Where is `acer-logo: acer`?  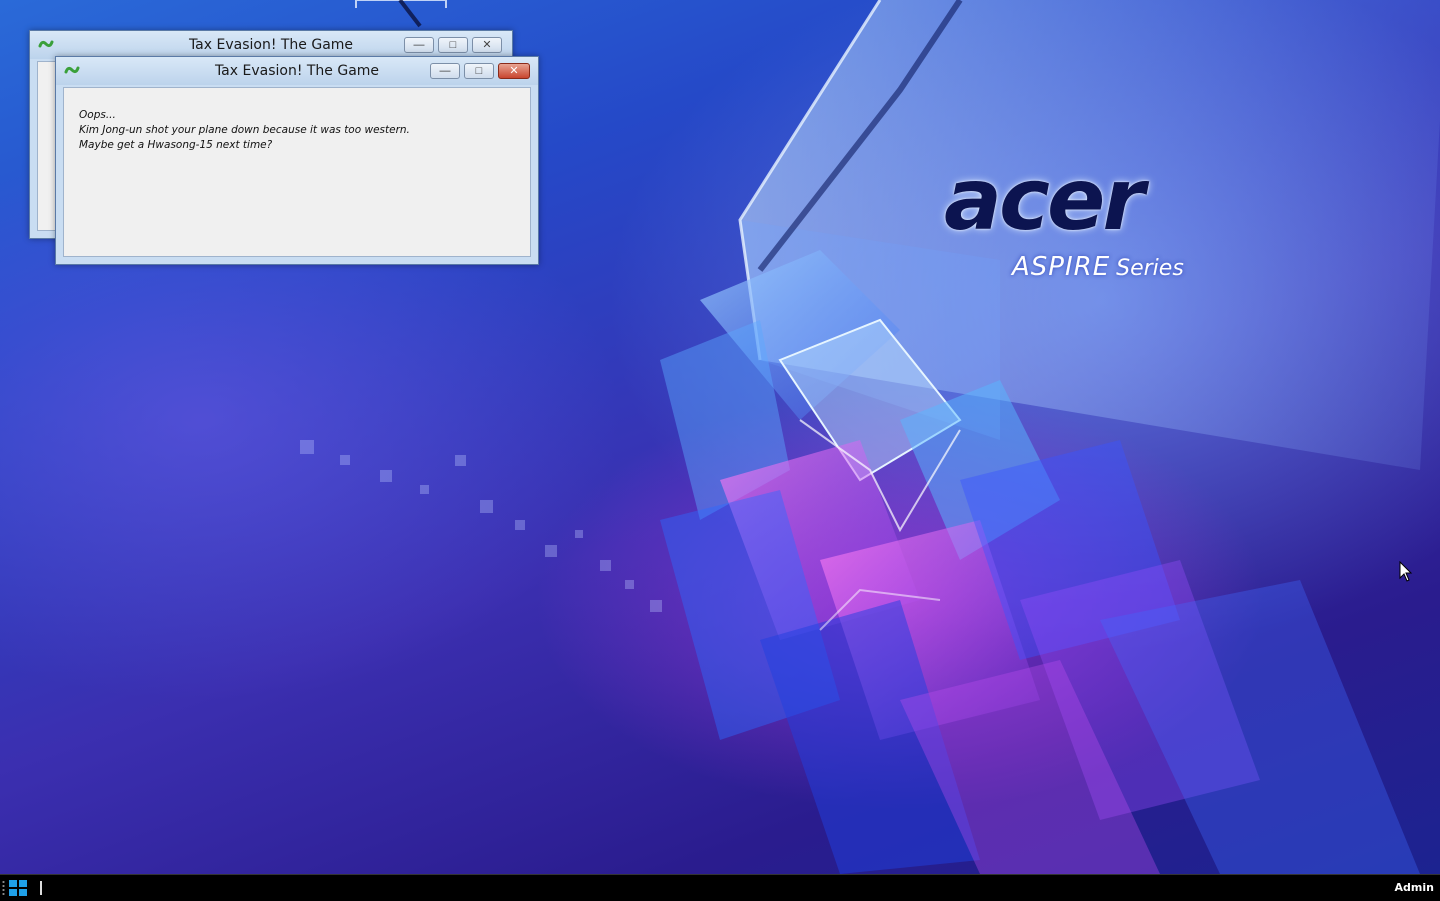 acer-logo: acer is located at coordinates (1044, 200).